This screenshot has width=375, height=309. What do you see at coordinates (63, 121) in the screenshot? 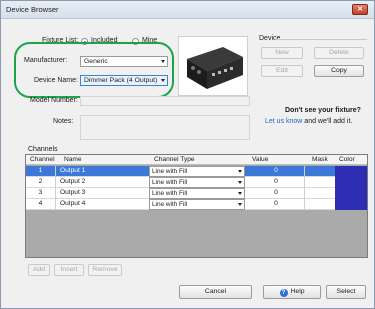
I see `notes-label: Notes:` at bounding box center [63, 121].